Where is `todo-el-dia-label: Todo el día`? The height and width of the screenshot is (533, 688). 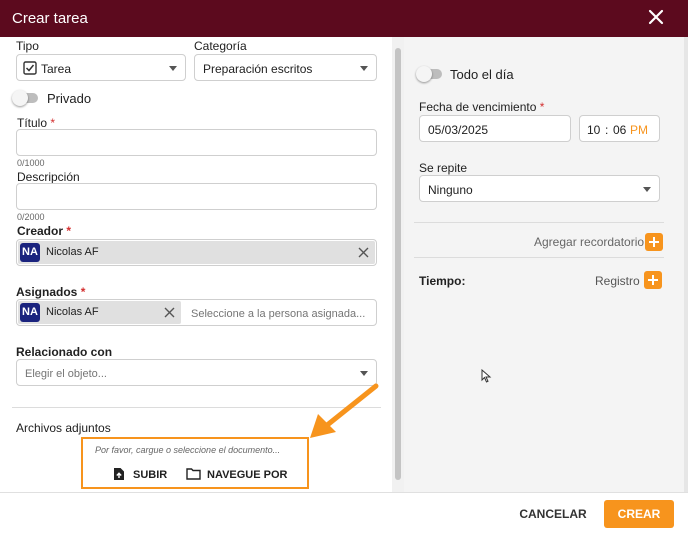 todo-el-dia-label: Todo el día is located at coordinates (482, 74).